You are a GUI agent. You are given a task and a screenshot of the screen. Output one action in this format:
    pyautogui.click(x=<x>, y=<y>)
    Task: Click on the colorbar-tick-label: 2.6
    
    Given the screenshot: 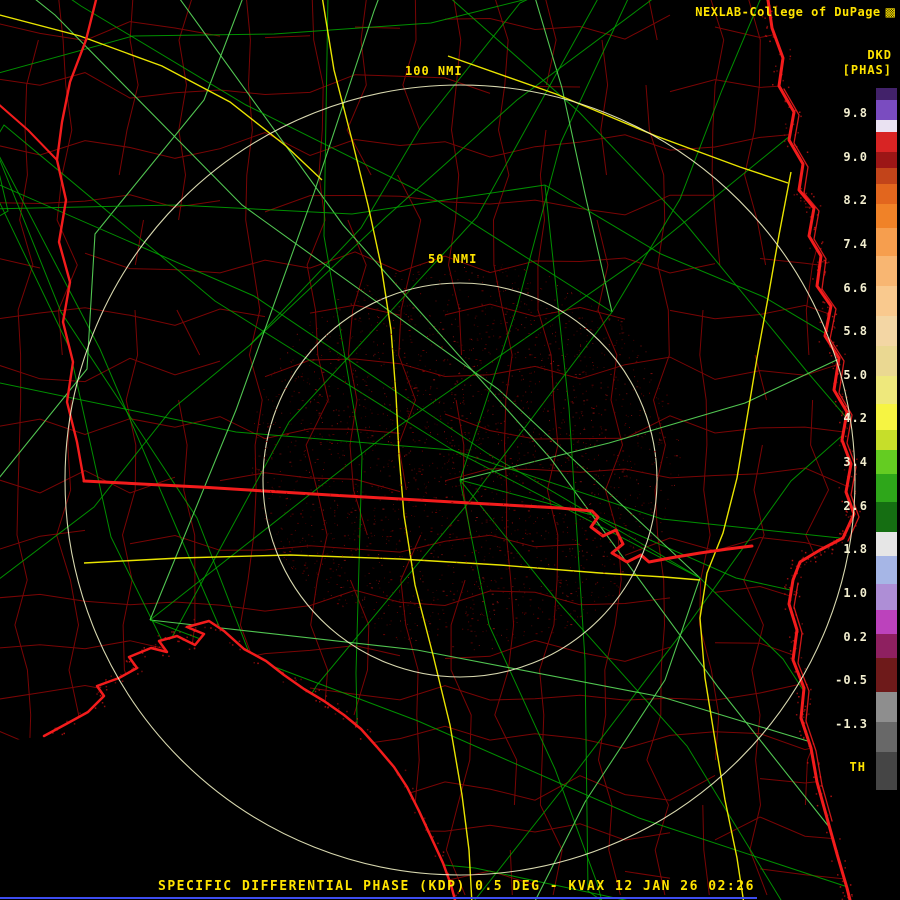 What is the action you would take?
    pyautogui.click(x=855, y=505)
    